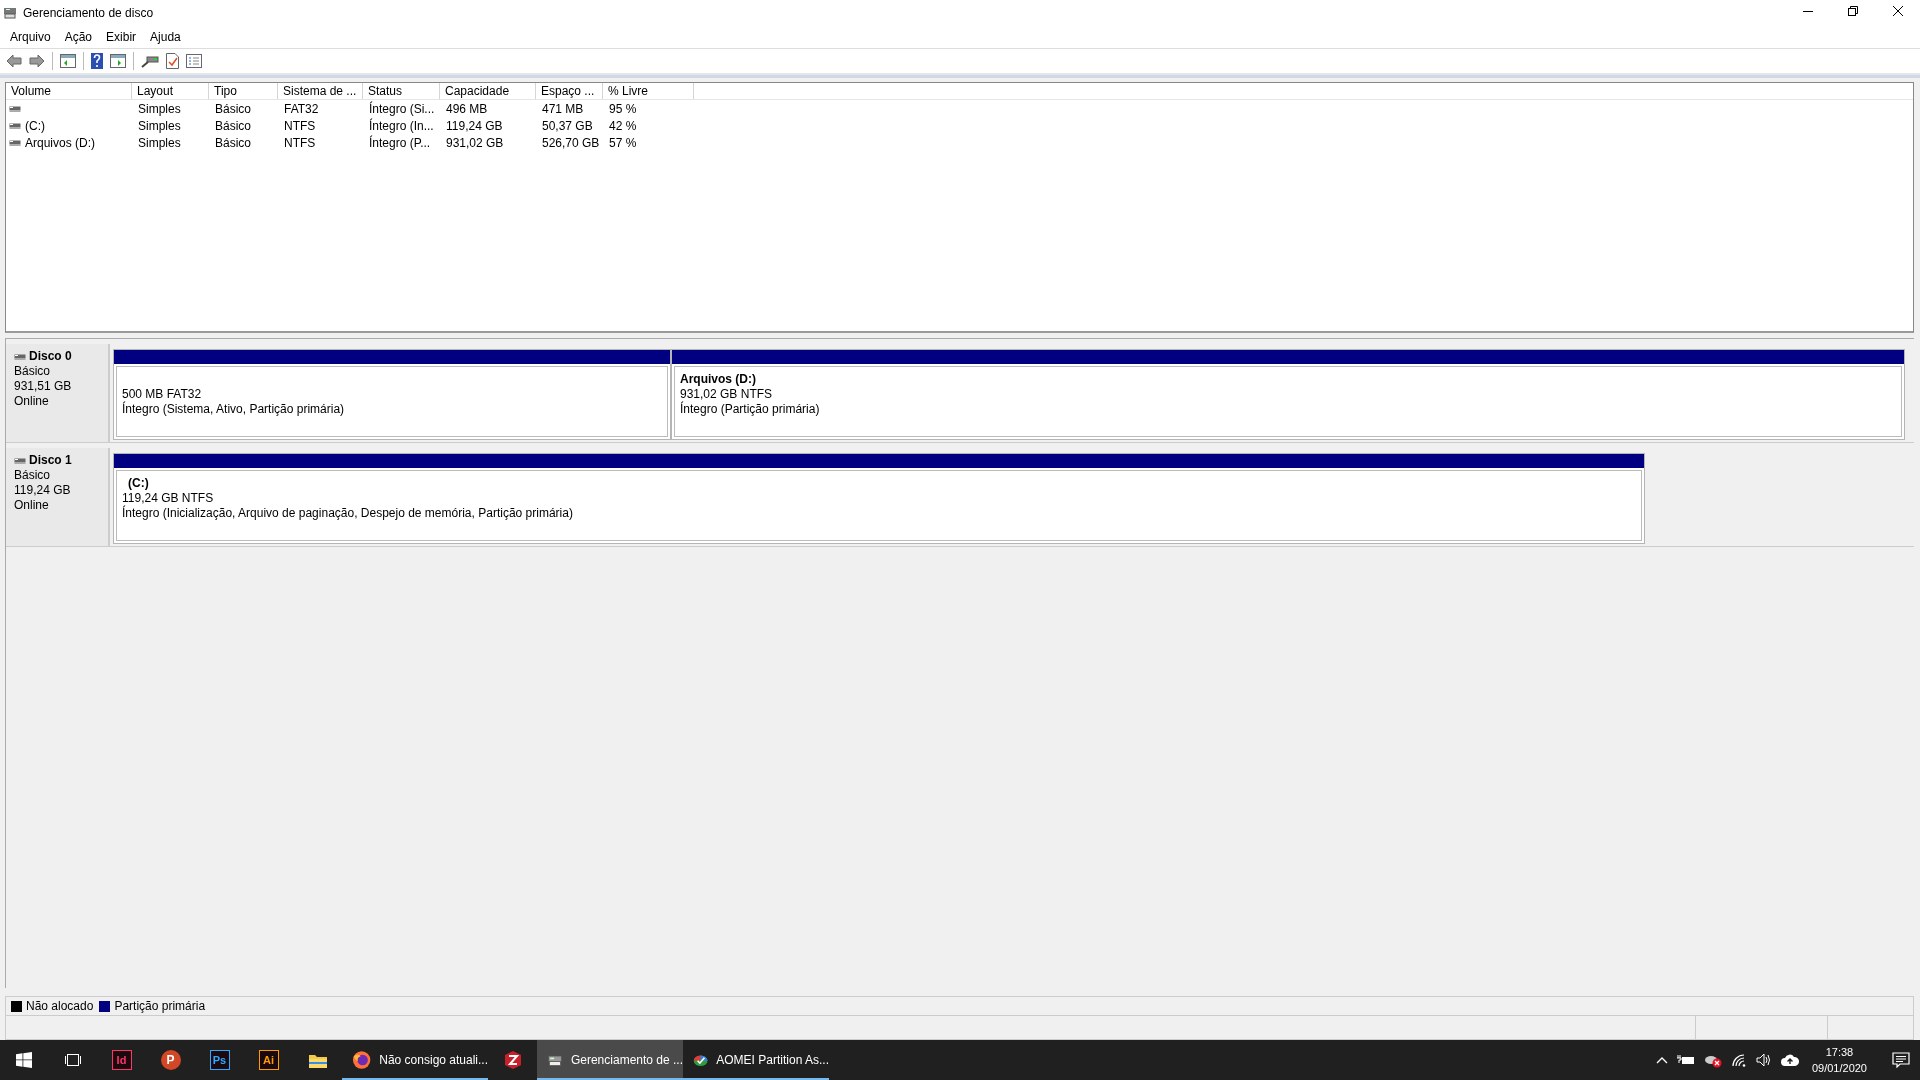 The width and height of the screenshot is (1920, 1080). Describe the element at coordinates (69, 91) in the screenshot. I see `column-header: Volume` at that location.